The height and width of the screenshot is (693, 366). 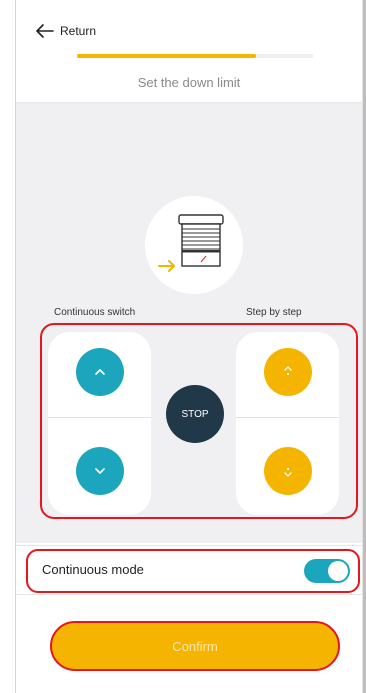 What do you see at coordinates (167, 56) in the screenshot?
I see `progress-fill` at bounding box center [167, 56].